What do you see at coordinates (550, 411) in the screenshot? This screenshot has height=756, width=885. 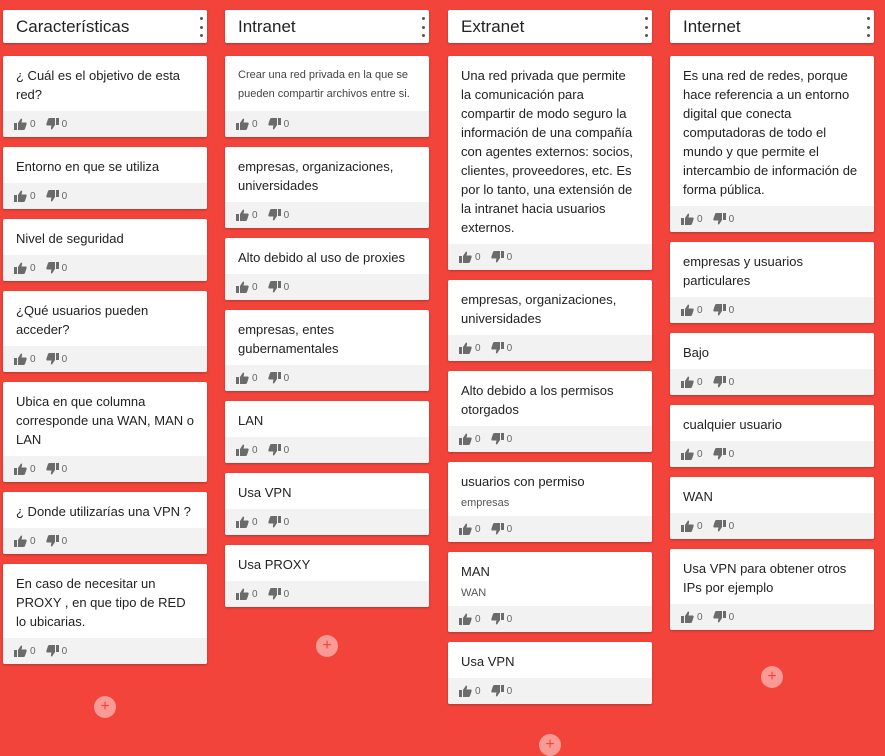 I see `post-card: Alto debido a los permisos otorgados 00` at bounding box center [550, 411].